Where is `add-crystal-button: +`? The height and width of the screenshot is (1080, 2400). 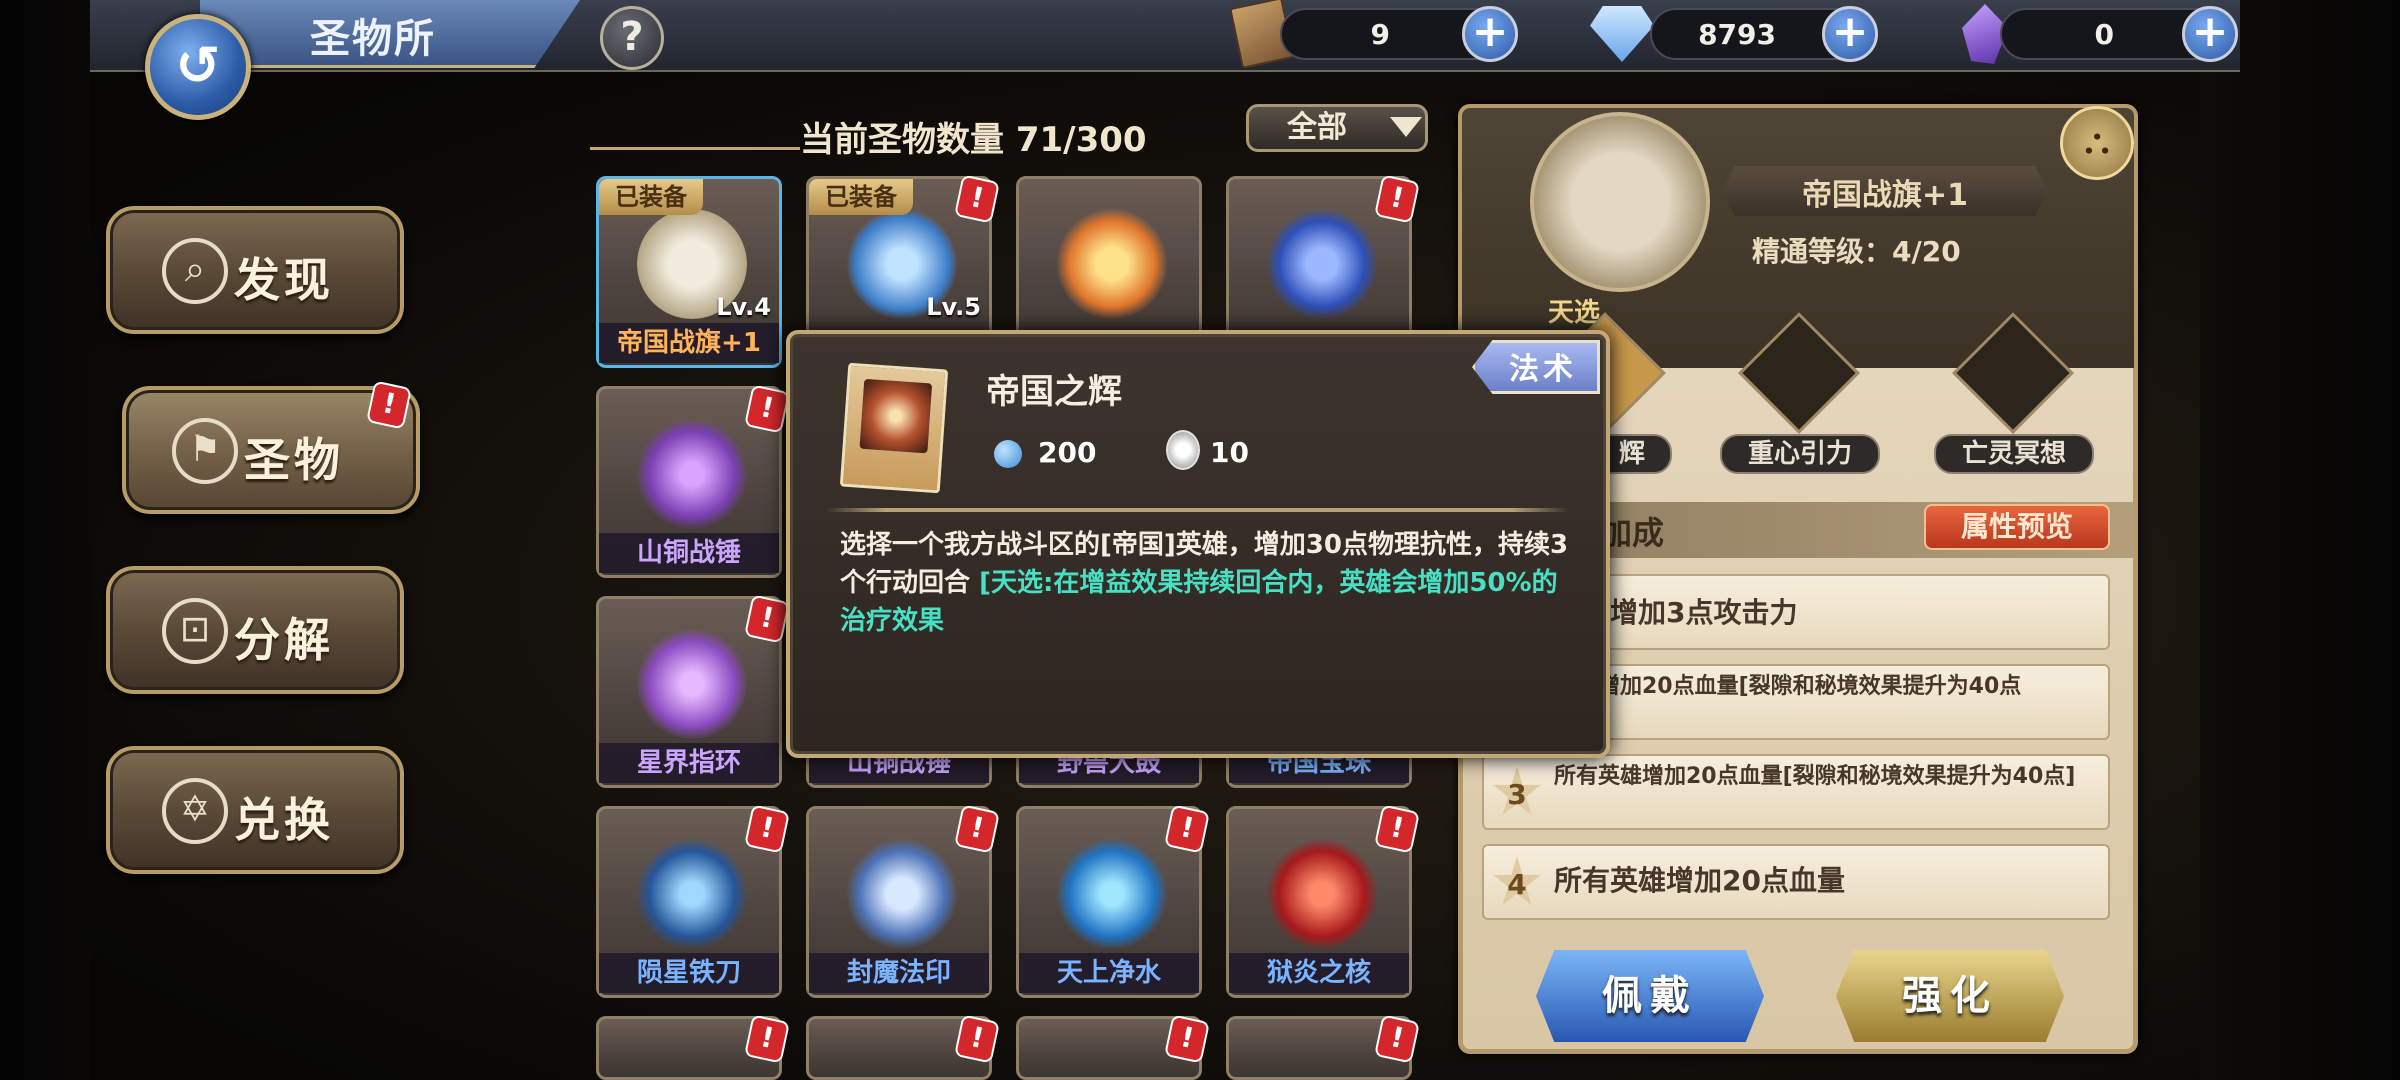 add-crystal-button: + is located at coordinates (2210, 34).